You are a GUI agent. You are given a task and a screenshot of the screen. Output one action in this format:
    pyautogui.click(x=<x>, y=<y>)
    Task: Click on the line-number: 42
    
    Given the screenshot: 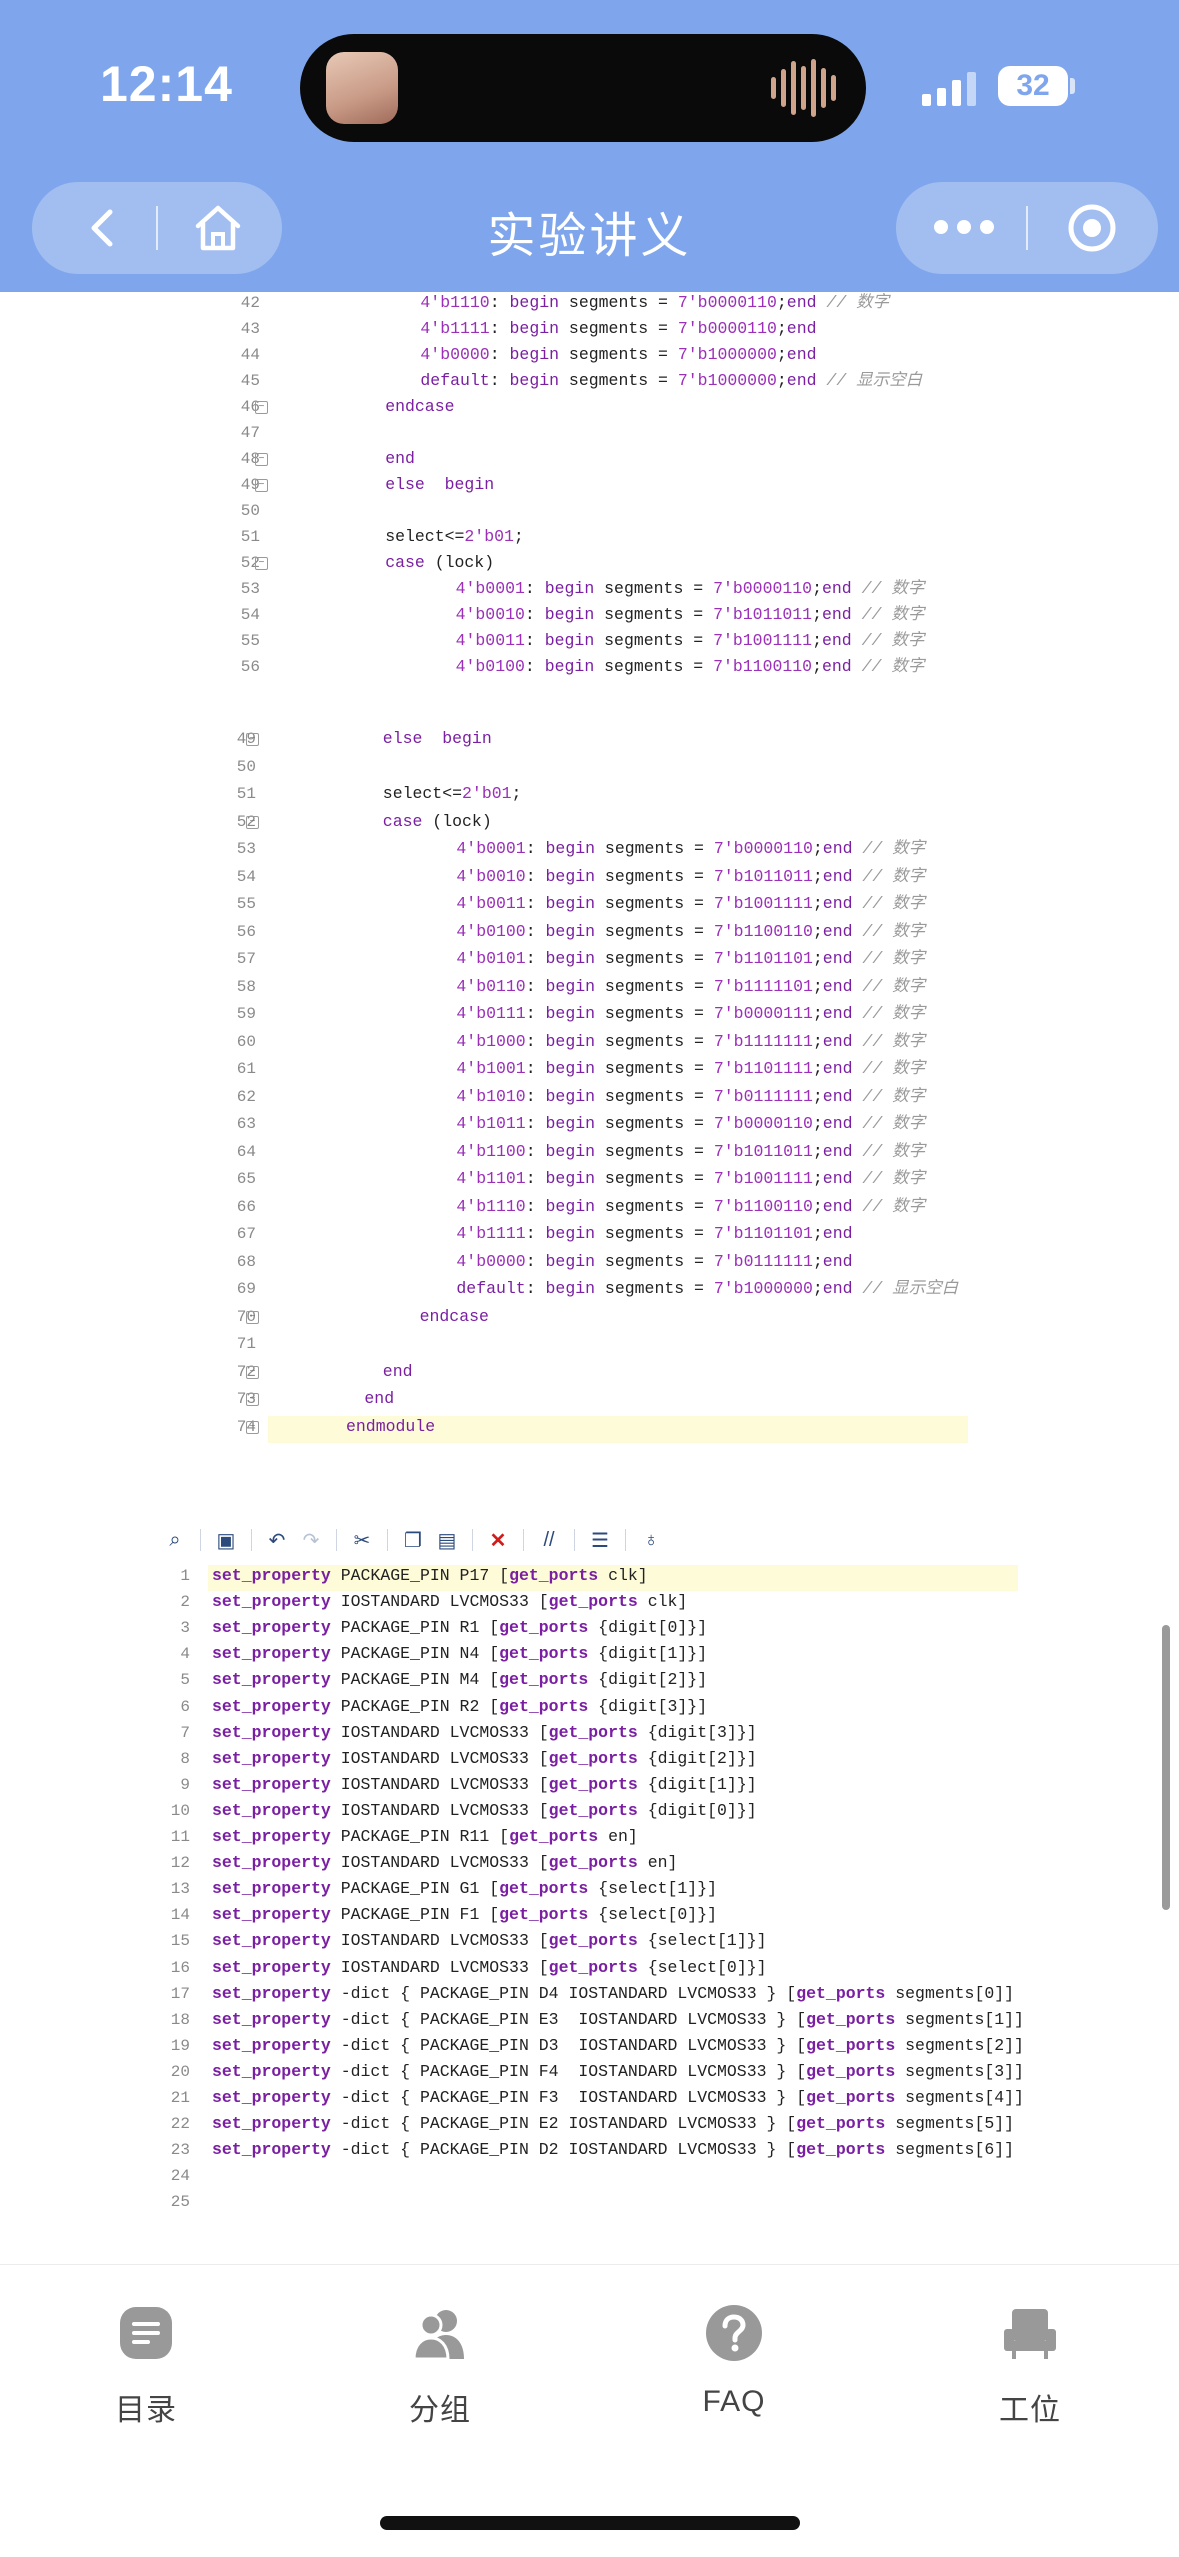 What is the action you would take?
    pyautogui.click(x=250, y=303)
    